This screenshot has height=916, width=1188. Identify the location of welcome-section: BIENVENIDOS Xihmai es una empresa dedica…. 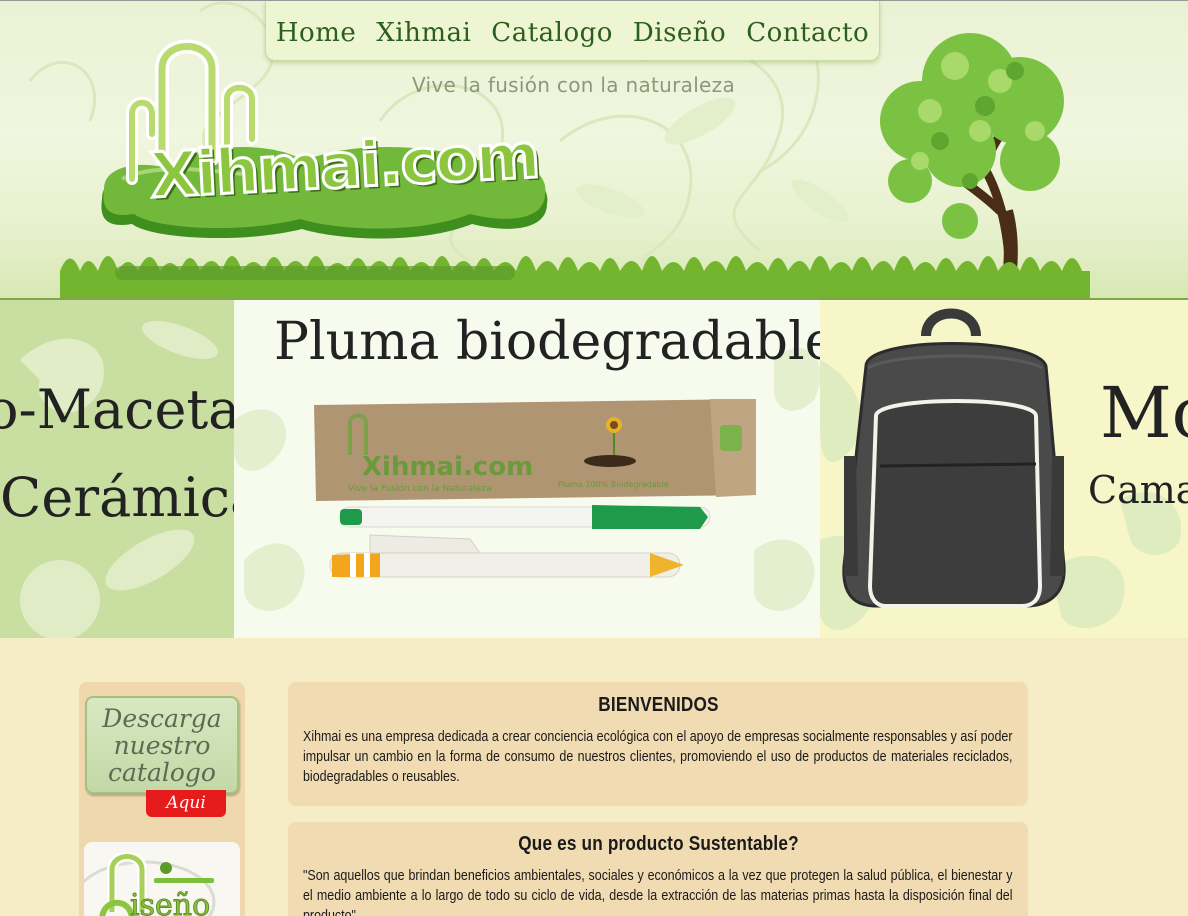
(658, 744).